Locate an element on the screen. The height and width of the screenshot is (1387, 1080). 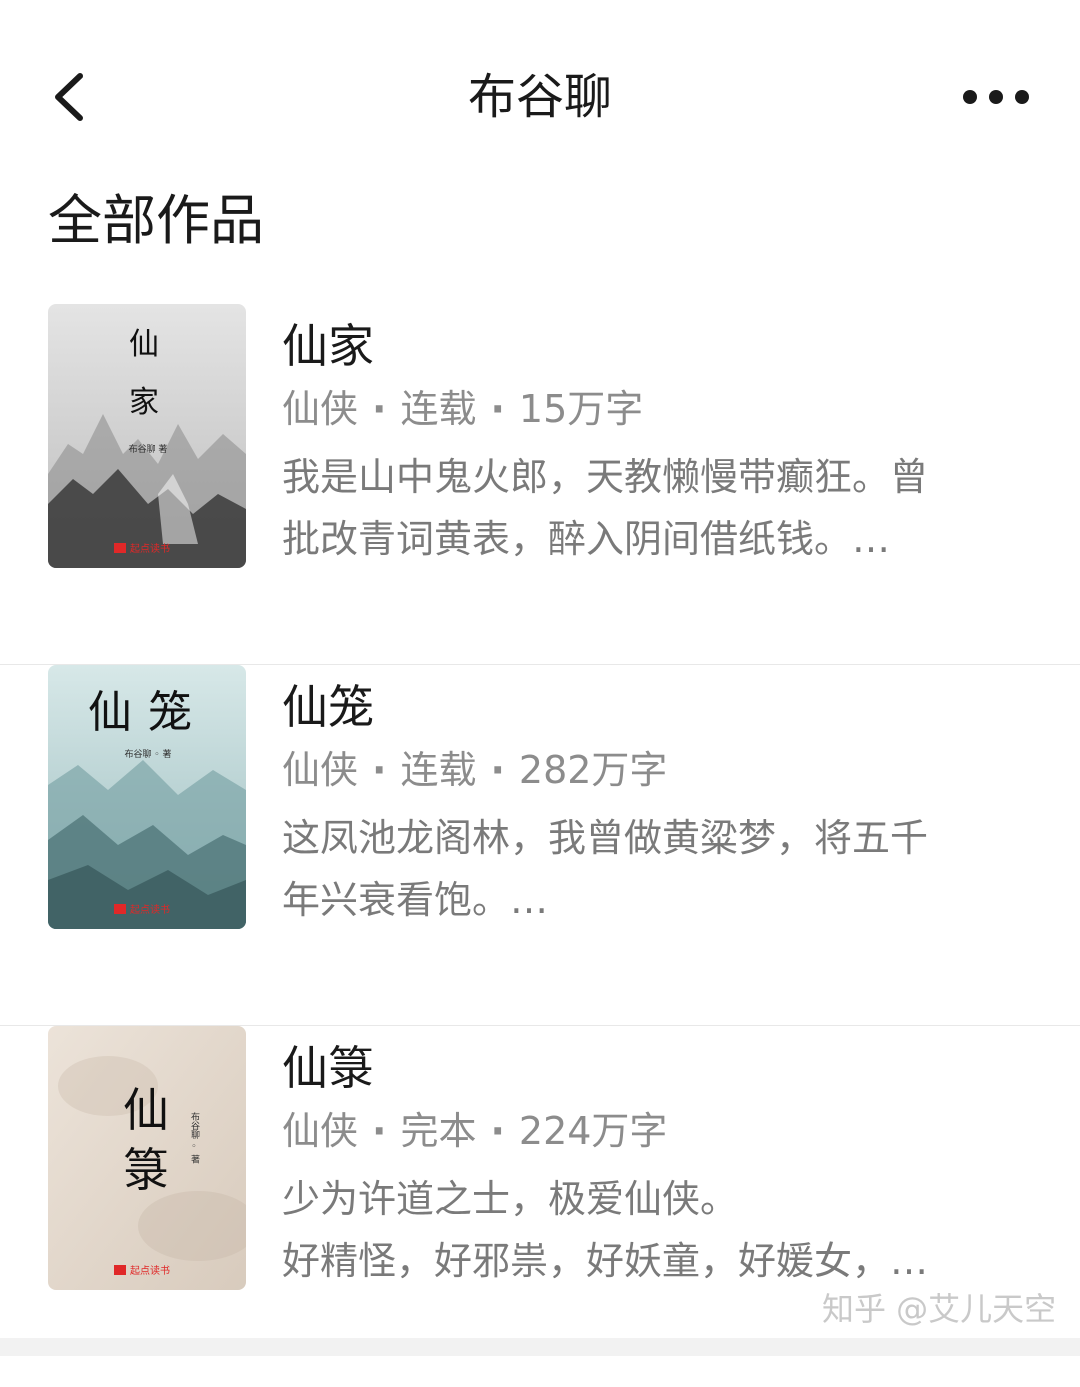
book-word-count: 282万字 is located at coordinates (593, 770).